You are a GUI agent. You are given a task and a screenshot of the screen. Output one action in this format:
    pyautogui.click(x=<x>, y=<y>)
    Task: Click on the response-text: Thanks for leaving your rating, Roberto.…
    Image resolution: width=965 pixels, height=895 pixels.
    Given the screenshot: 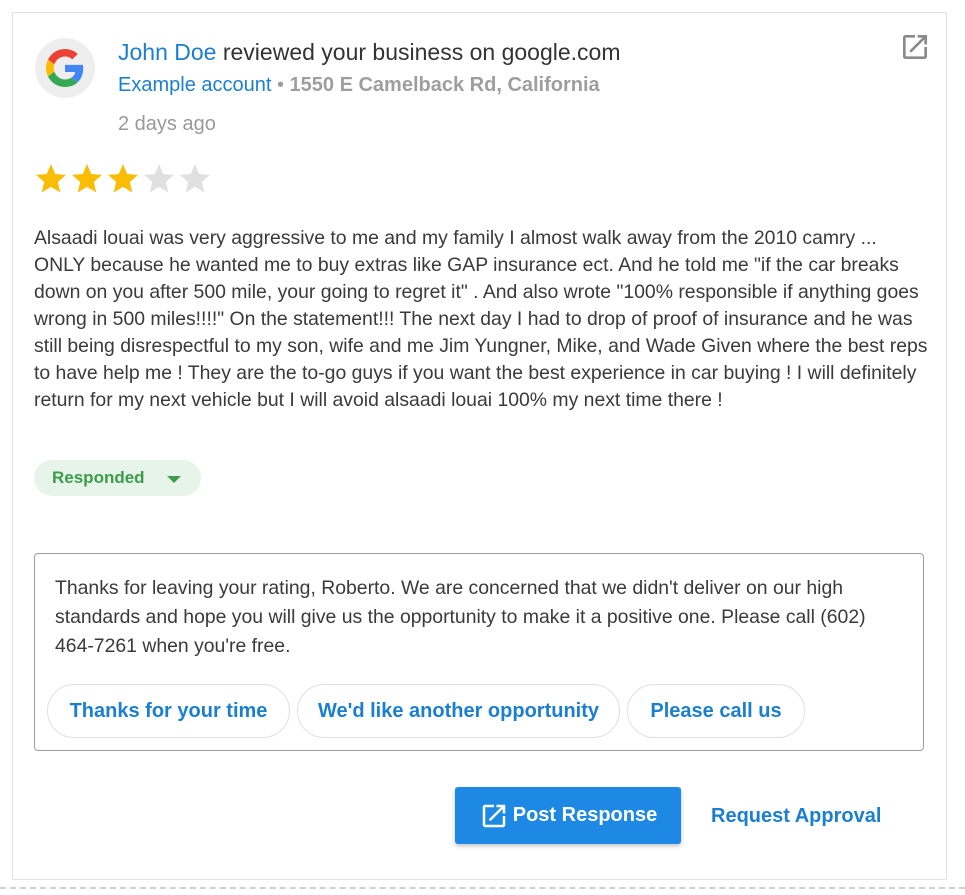 What is the action you would take?
    pyautogui.click(x=460, y=617)
    